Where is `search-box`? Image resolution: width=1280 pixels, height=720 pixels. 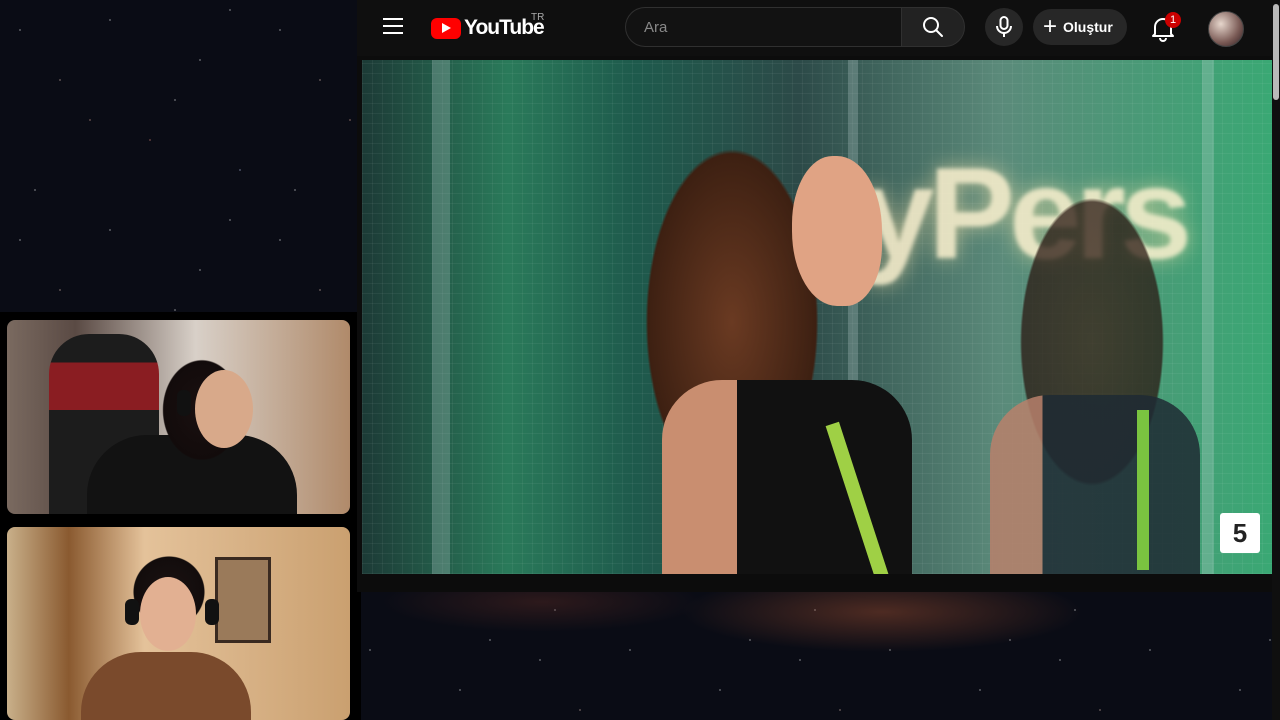
search-box is located at coordinates (763, 27).